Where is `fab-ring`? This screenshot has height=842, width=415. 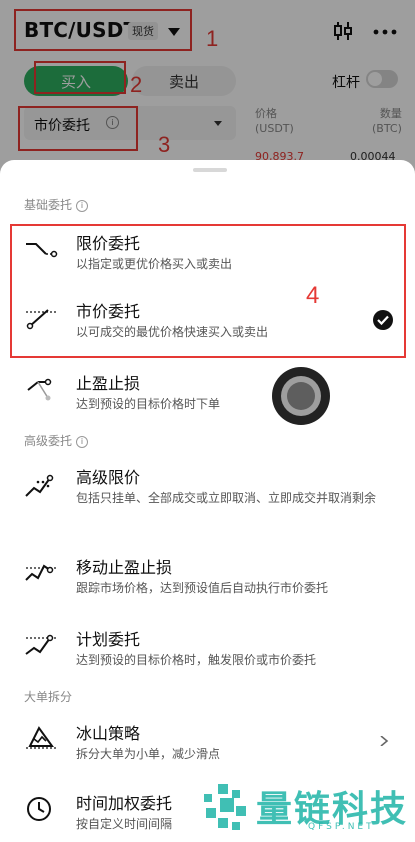
fab-ring is located at coordinates (301, 396).